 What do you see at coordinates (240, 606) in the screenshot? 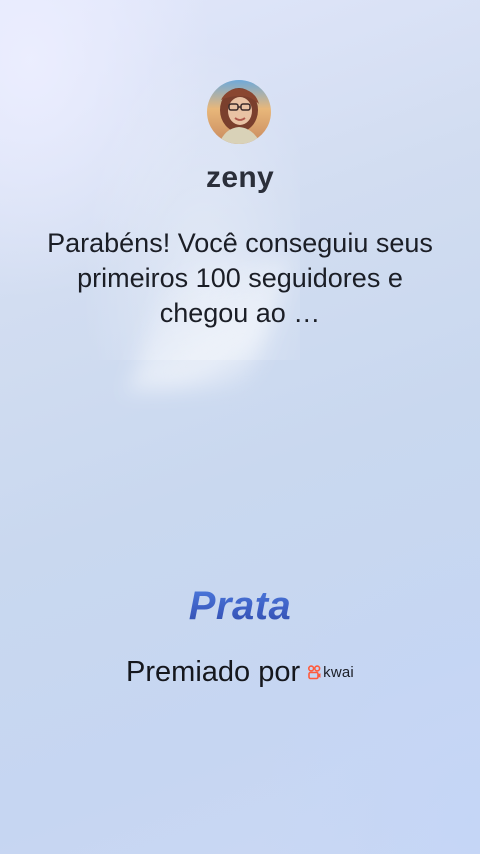
I see `badge-title: Prata` at bounding box center [240, 606].